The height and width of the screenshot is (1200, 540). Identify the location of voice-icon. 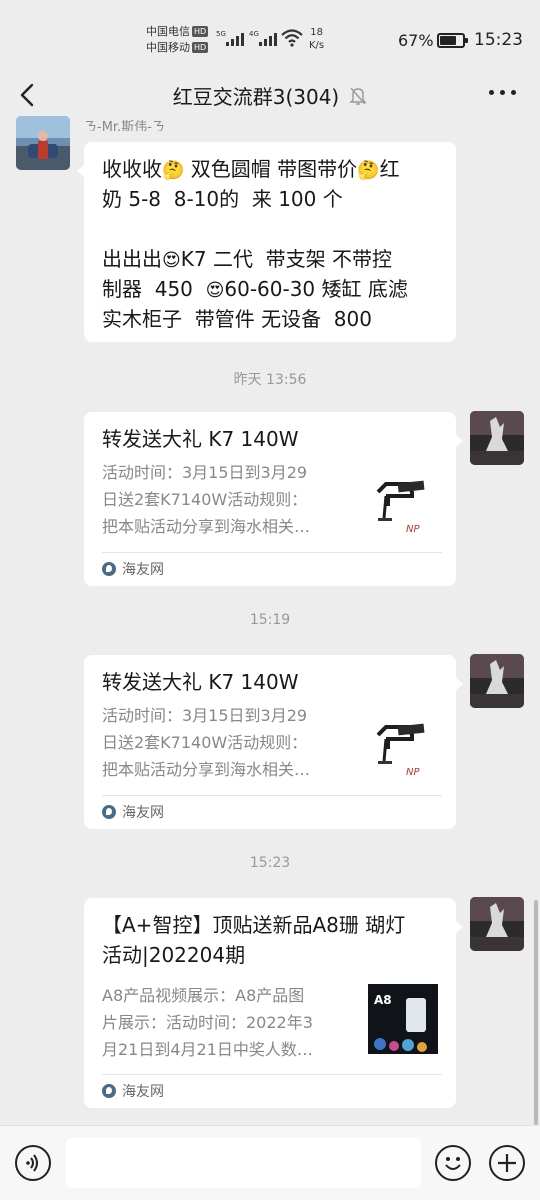
(32, 1163).